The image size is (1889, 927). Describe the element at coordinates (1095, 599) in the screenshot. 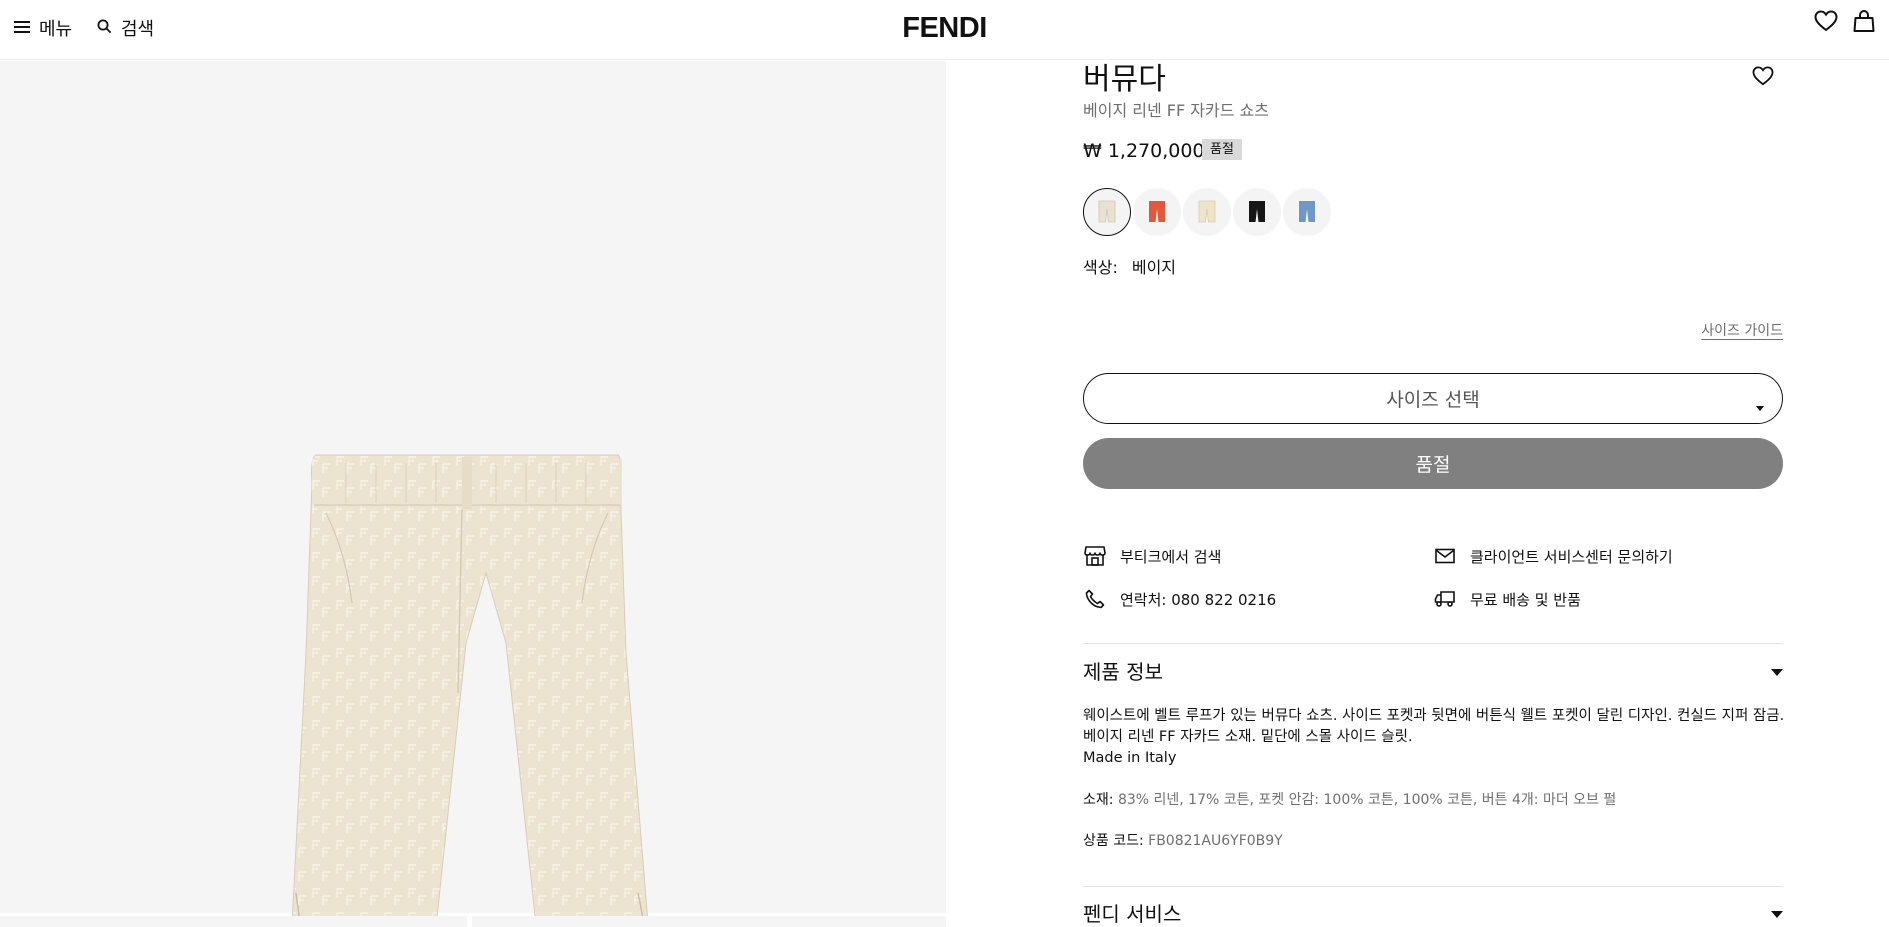

I see `phone-icon` at that location.